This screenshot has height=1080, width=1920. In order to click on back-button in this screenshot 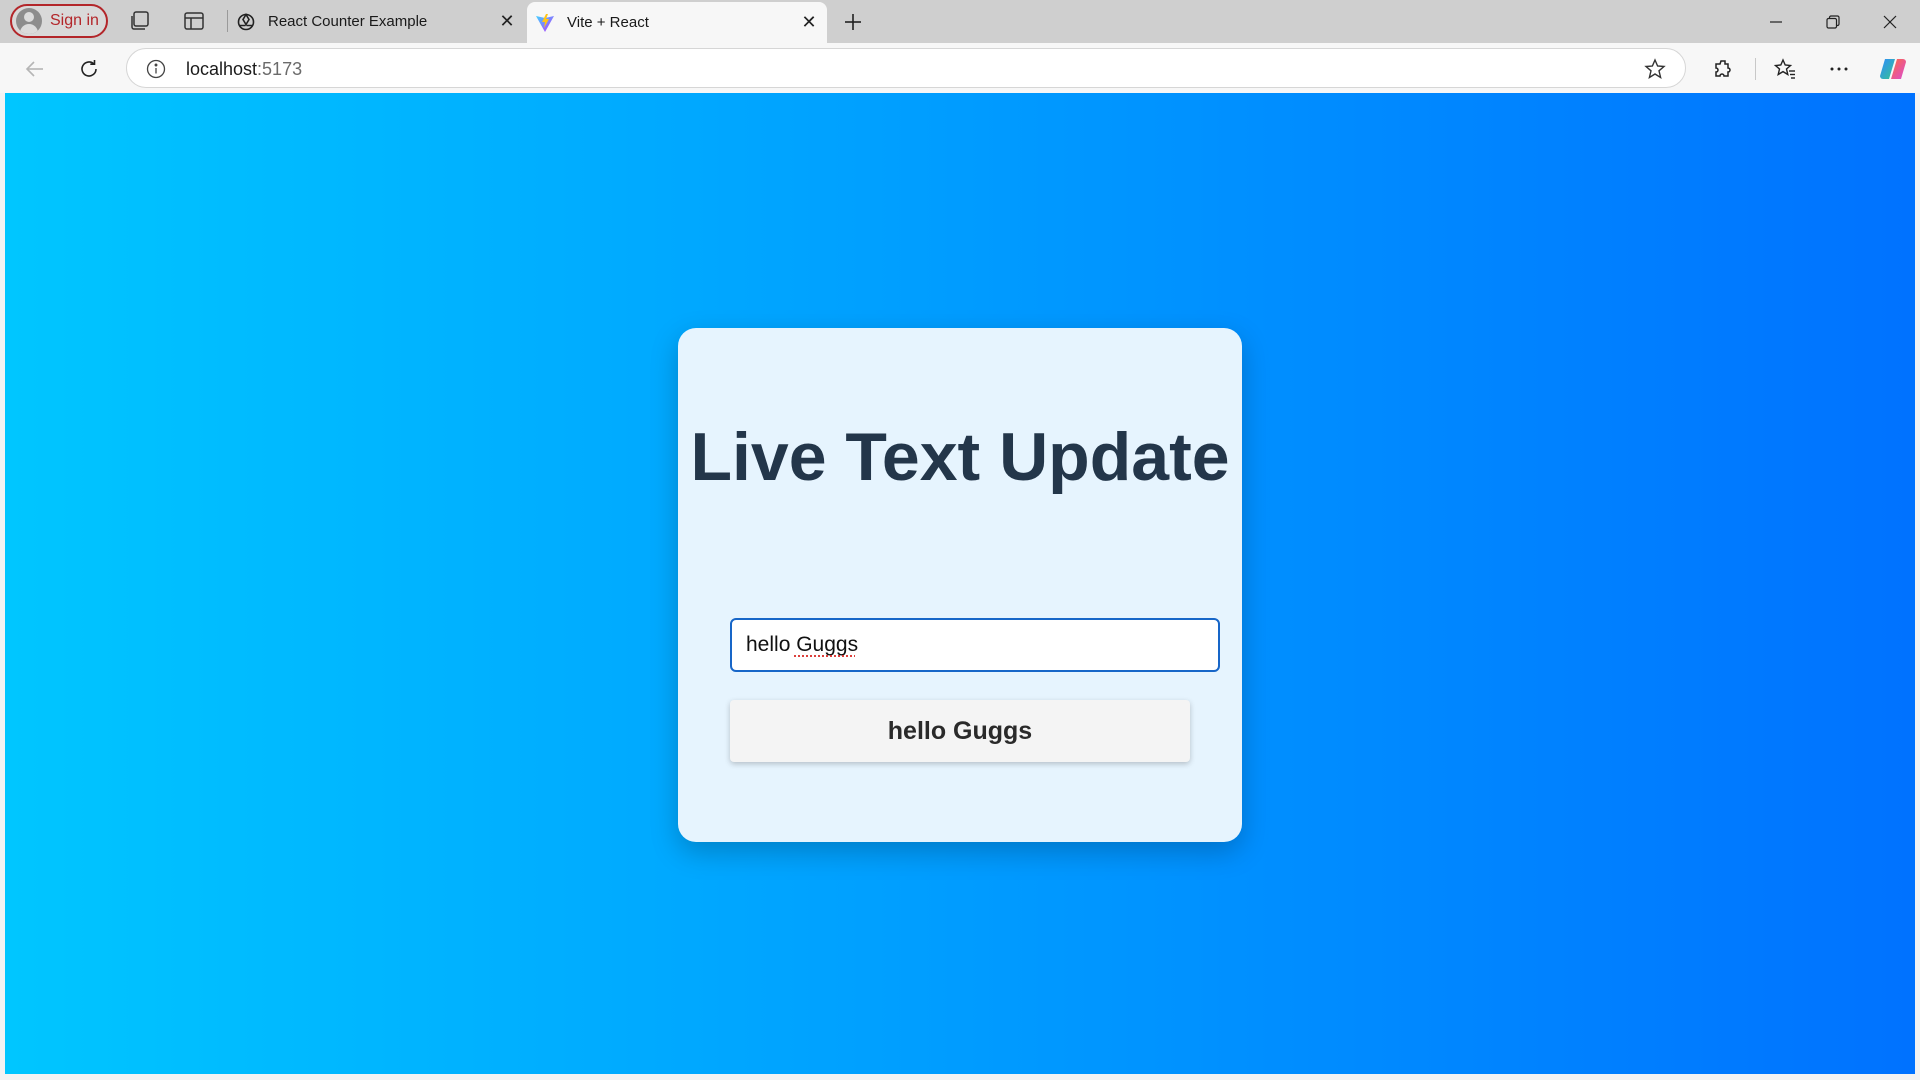, I will do `click(35, 69)`.